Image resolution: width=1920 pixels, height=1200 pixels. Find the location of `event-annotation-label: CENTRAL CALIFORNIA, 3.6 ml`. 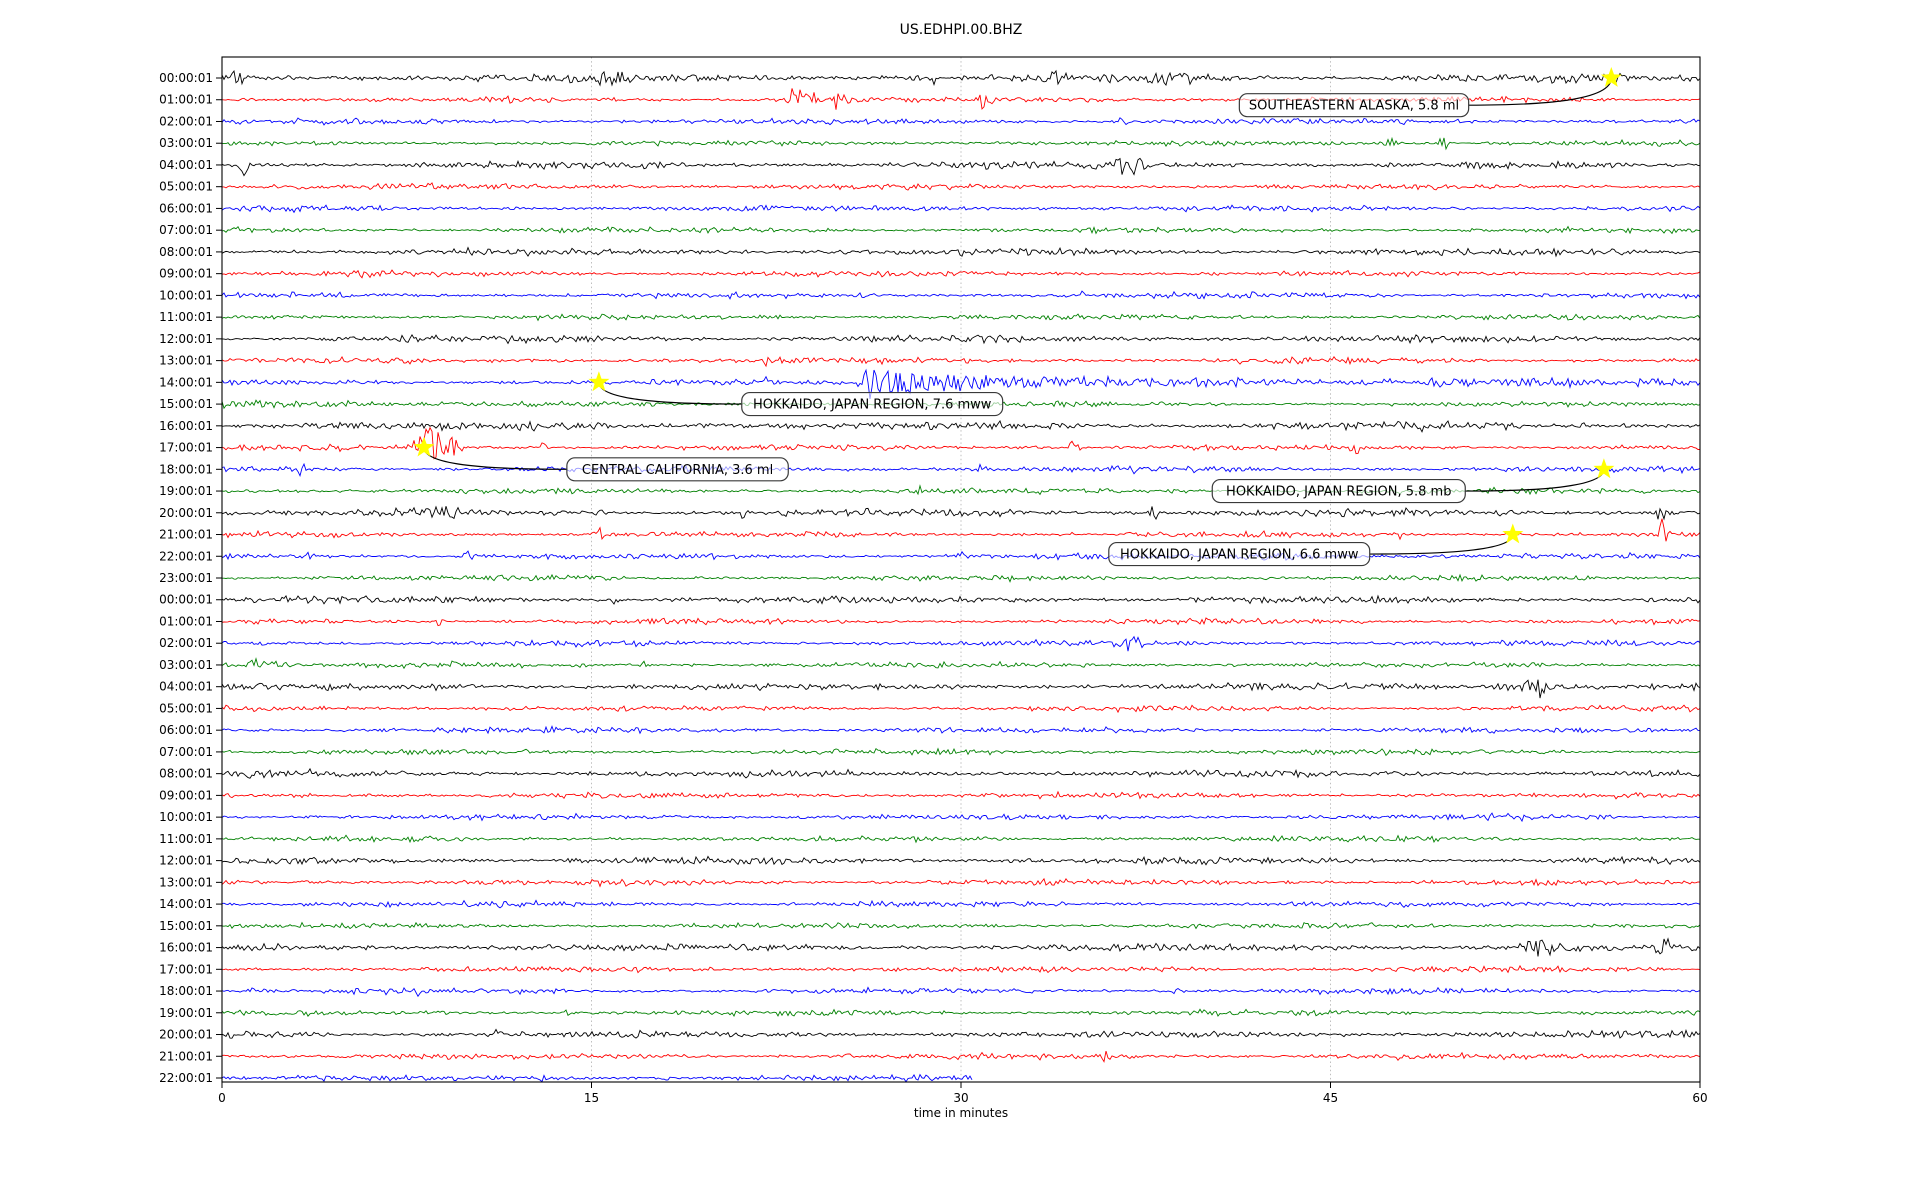

event-annotation-label: CENTRAL CALIFORNIA, 3.6 ml is located at coordinates (677, 470).